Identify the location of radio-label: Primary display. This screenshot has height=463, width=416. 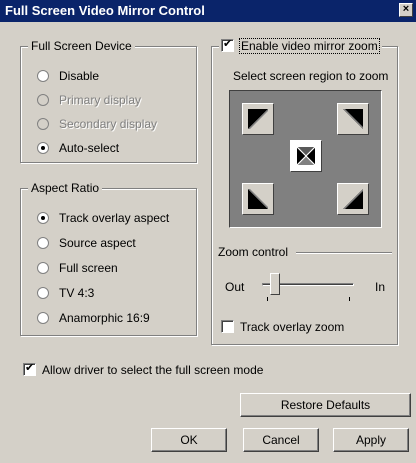
(100, 100).